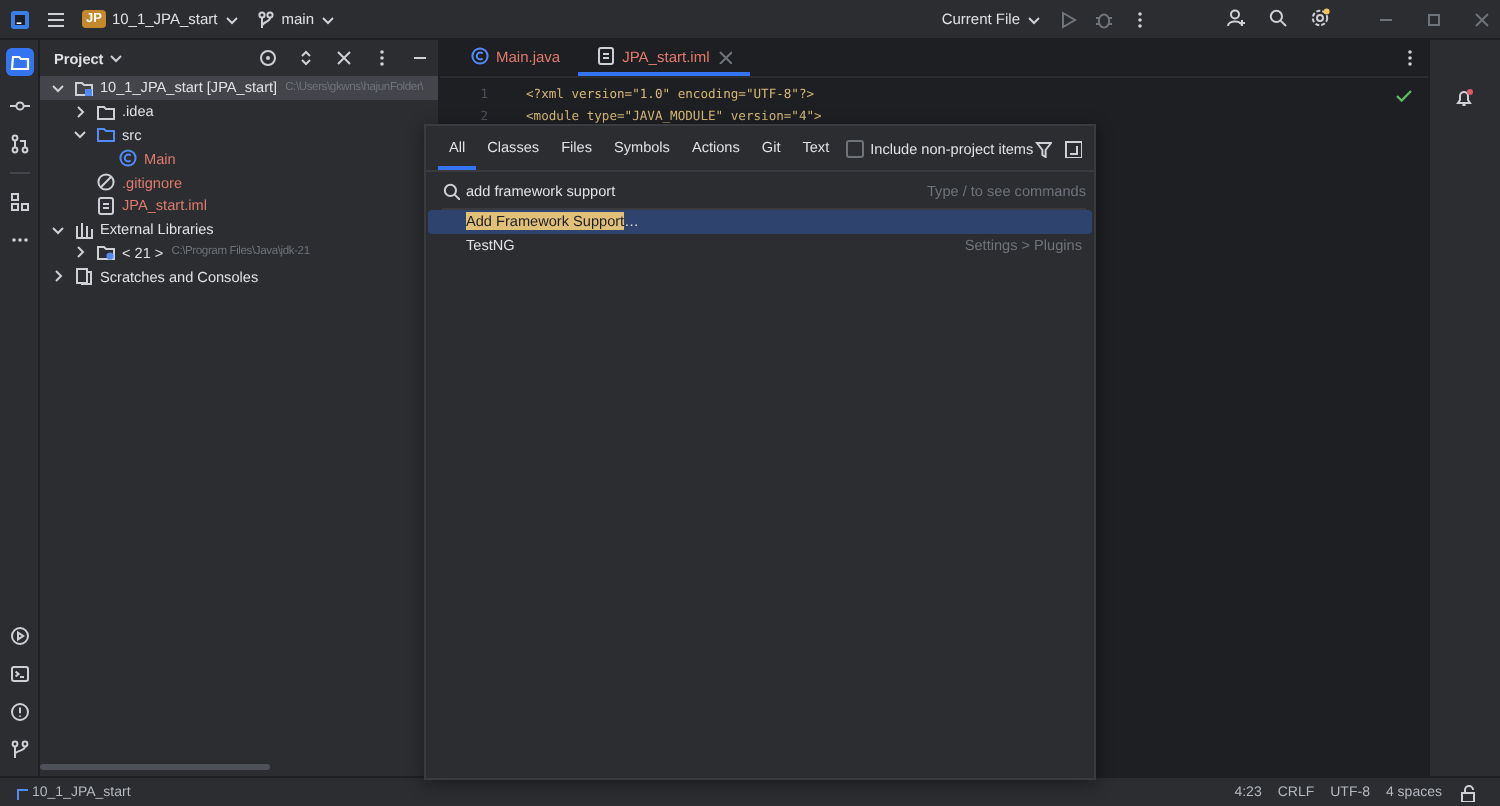 Image resolution: width=1500 pixels, height=806 pixels. I want to click on commit-icon, so click(19, 106).